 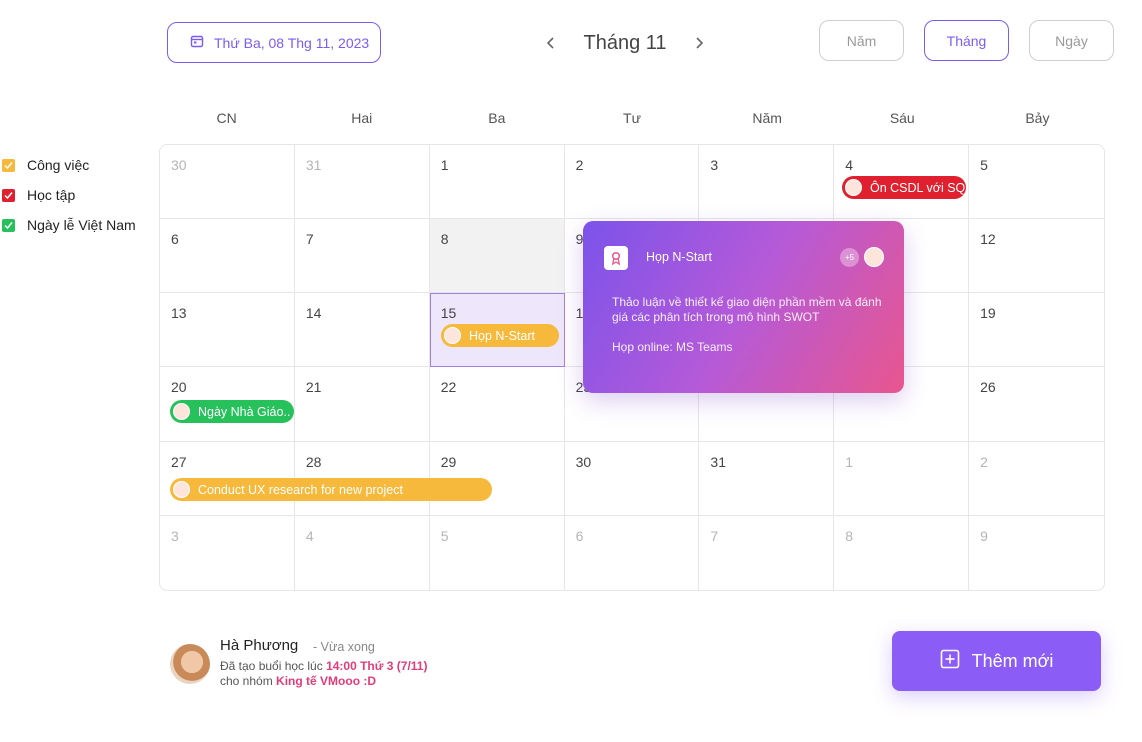 I want to click on weekday-label: Bảy, so click(x=1037, y=118).